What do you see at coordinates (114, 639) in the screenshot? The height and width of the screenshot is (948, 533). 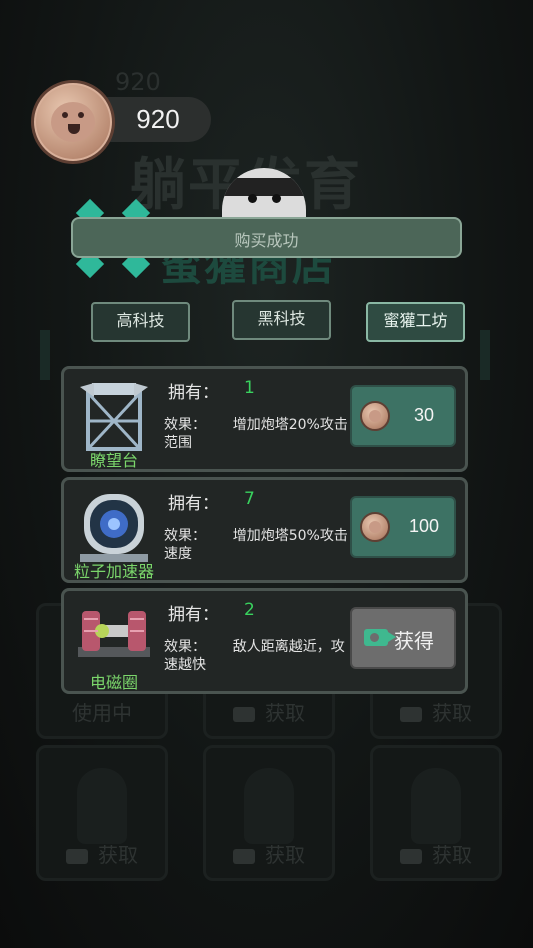 I see `electromagnetic-coil-icon` at bounding box center [114, 639].